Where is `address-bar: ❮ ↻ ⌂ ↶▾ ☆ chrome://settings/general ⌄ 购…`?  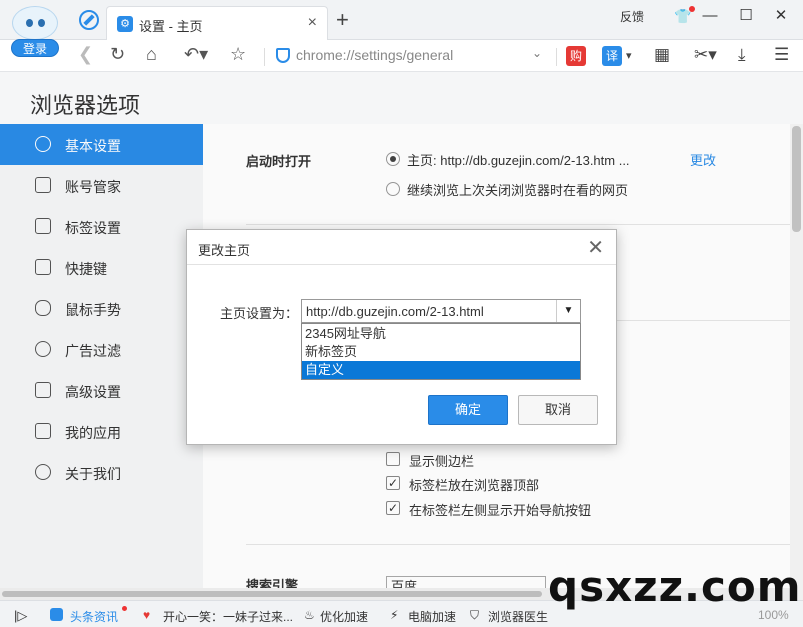
address-bar: ❮ ↻ ⌂ ↶▾ ☆ chrome://settings/general ⌄ 购… is located at coordinates (401, 56).